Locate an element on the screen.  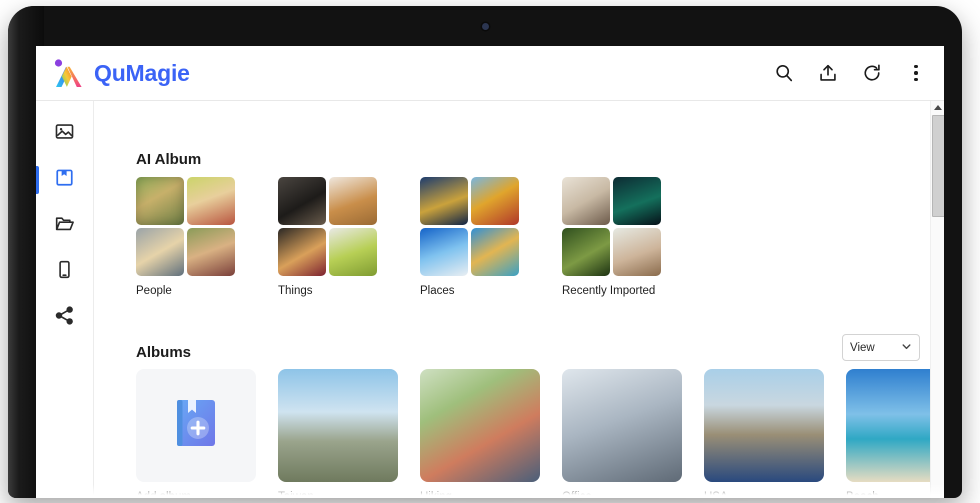
album-card-add: Add album is located at coordinates (196, 433).